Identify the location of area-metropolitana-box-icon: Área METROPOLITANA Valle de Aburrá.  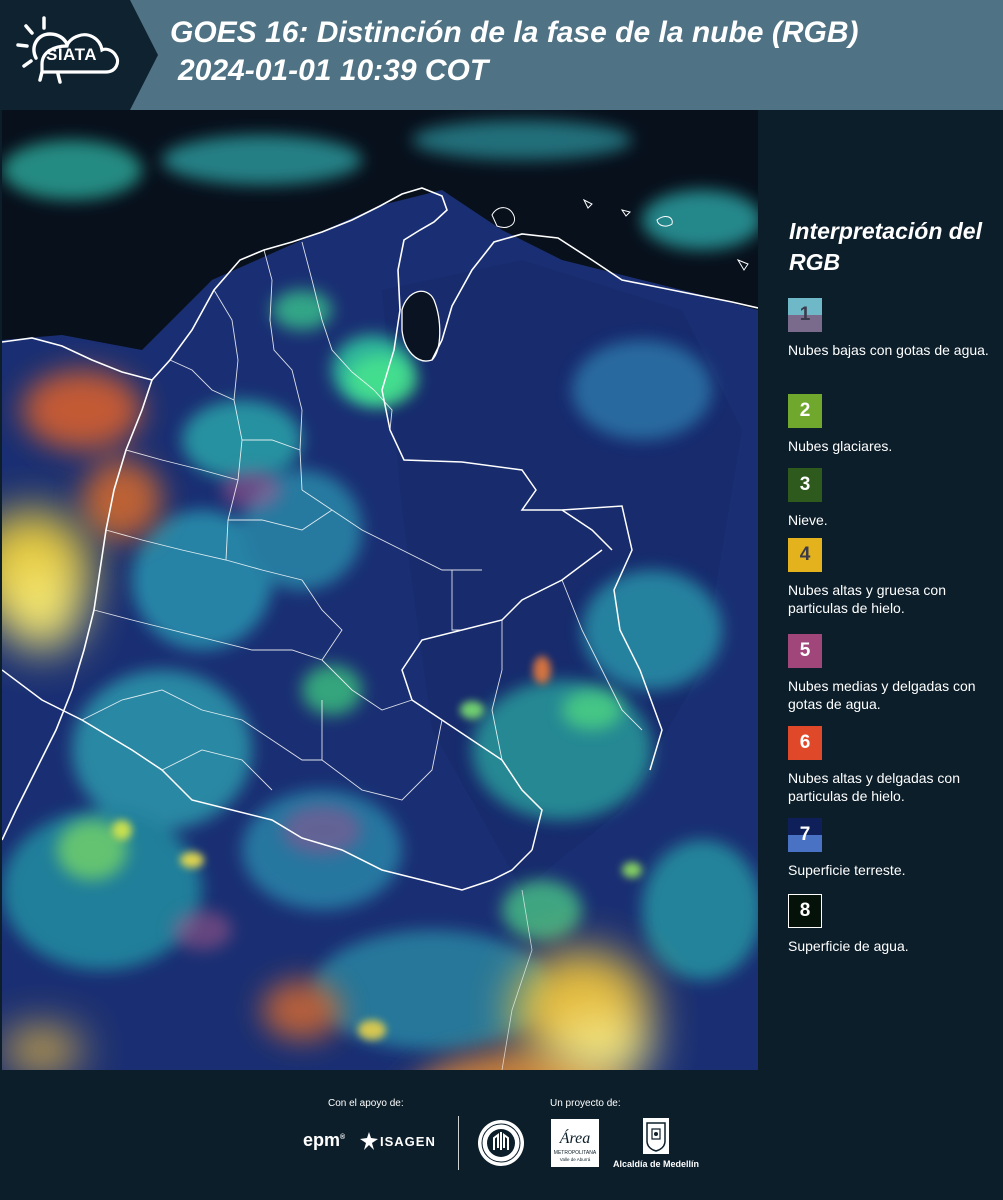
(575, 1143).